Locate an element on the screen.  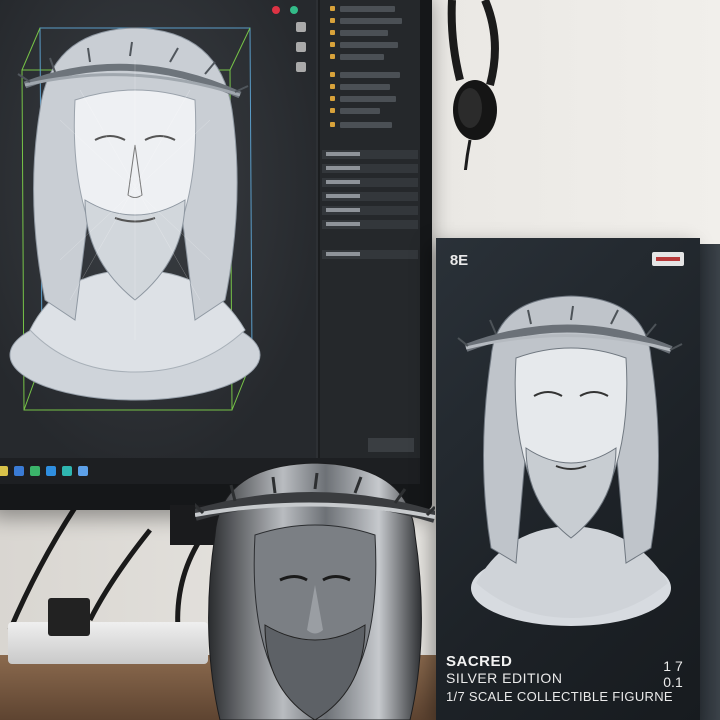
app-icon-blue is located at coordinates (51, 471).